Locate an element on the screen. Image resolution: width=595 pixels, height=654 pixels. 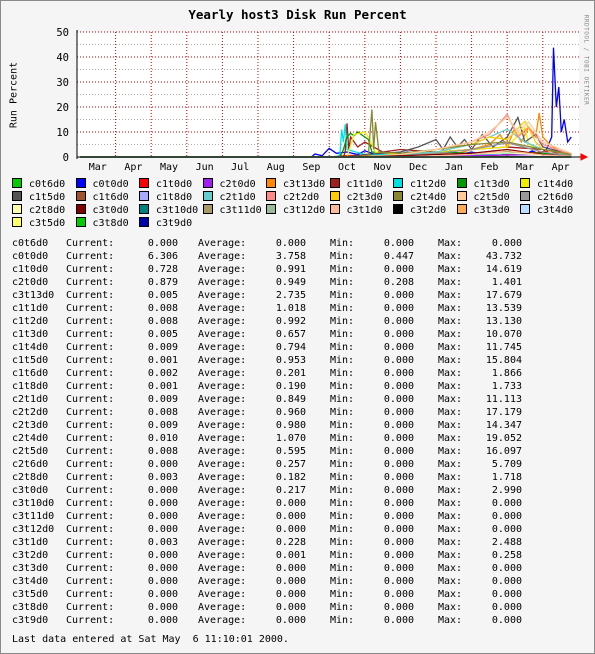
legend-item-c1t0d0: c1t0d0 is located at coordinates (165, 184).